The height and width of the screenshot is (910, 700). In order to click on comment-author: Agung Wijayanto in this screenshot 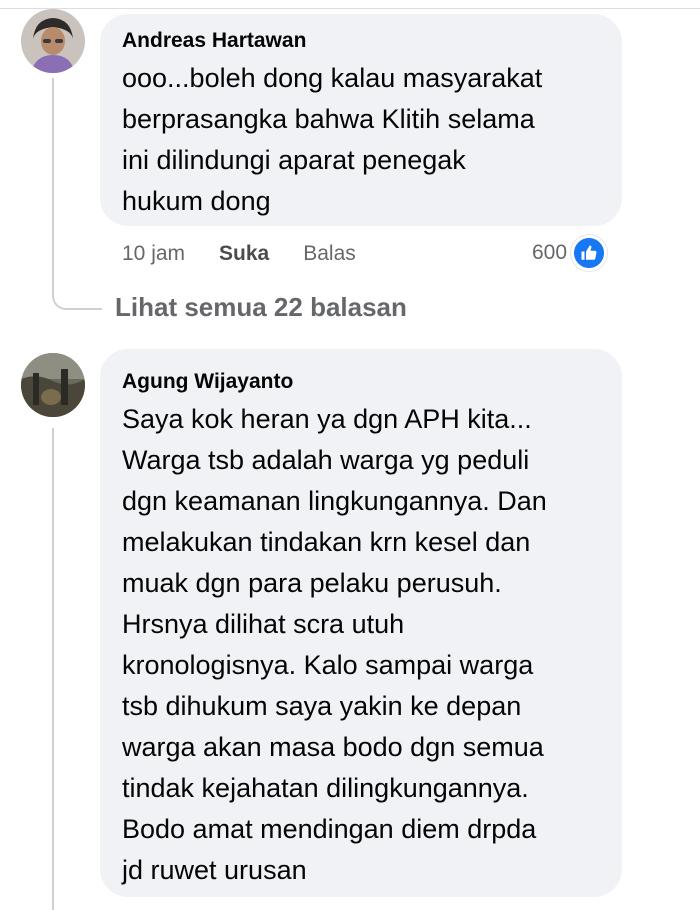, I will do `click(361, 382)`.